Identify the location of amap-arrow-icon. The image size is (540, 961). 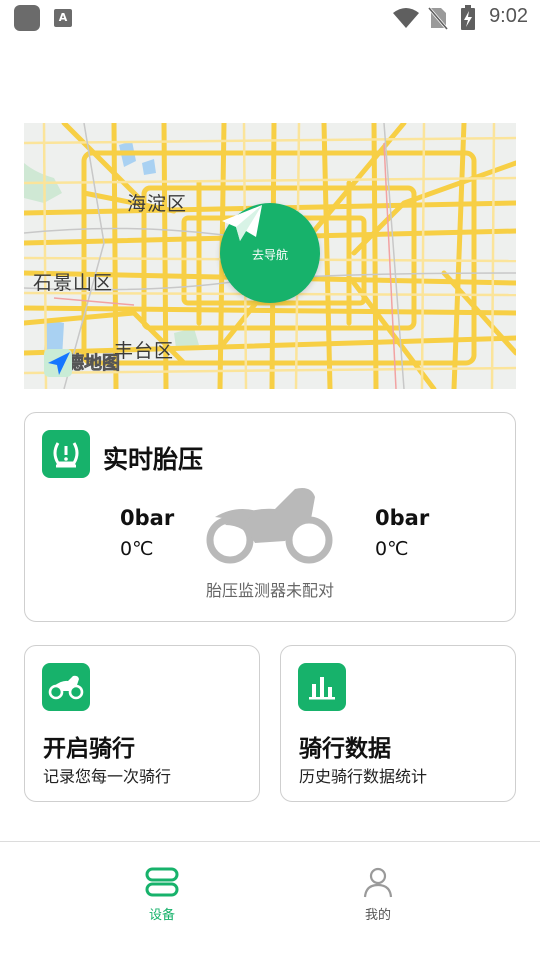
(58, 363).